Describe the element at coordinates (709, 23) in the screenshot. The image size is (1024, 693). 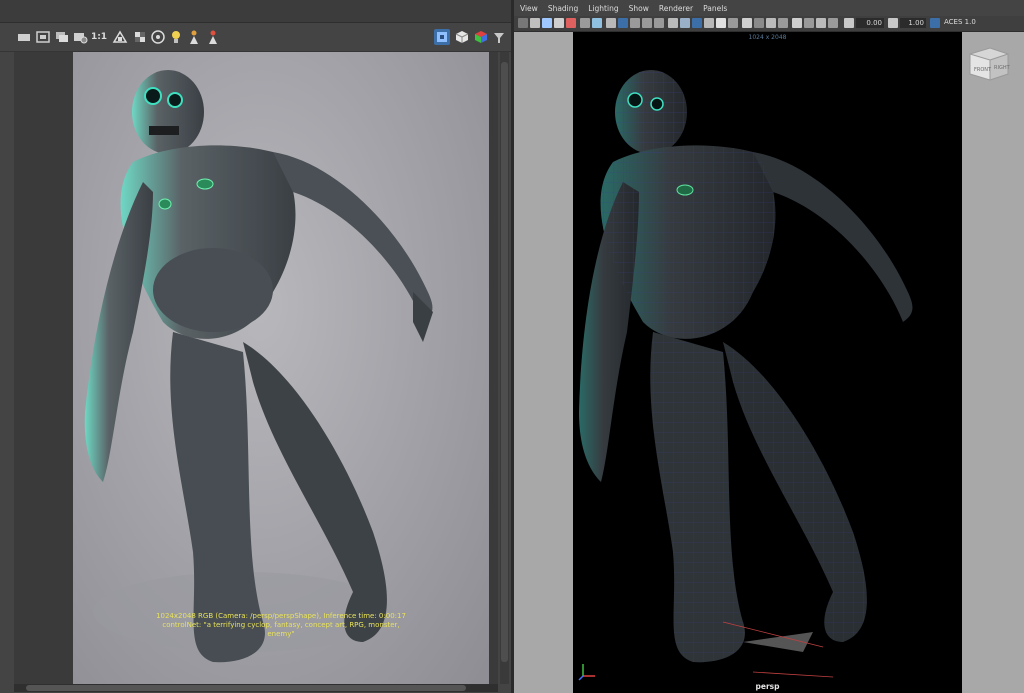
I see `textured-icon` at that location.